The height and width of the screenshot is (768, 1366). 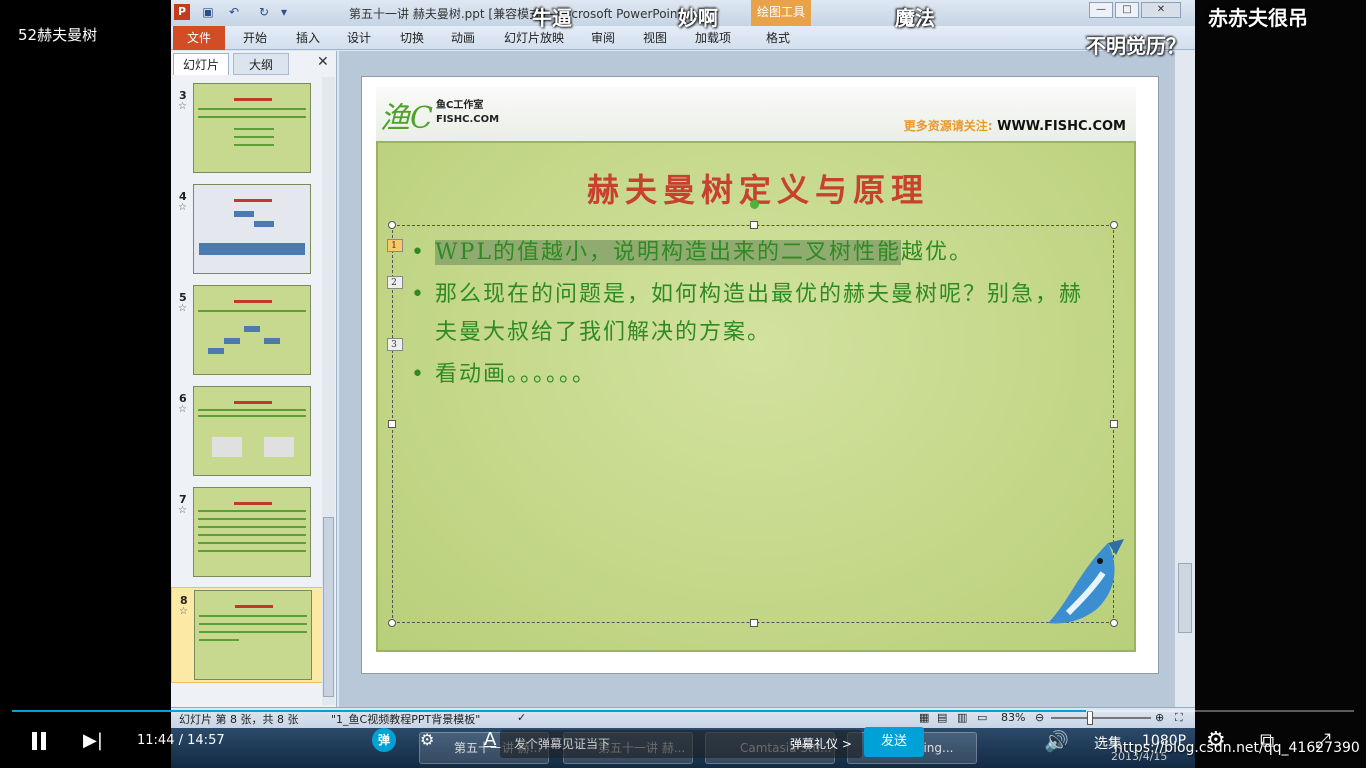 I want to click on close-panel-icon: ✕, so click(x=323, y=62).